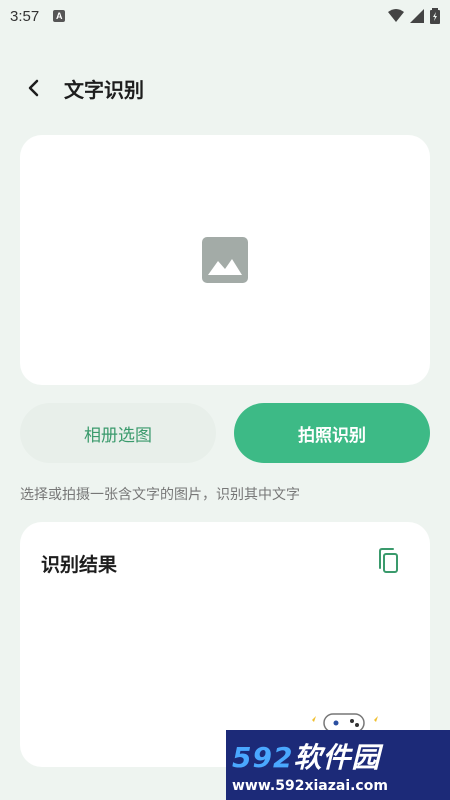  I want to click on watermark-logo: 592软件园, so click(341, 756).